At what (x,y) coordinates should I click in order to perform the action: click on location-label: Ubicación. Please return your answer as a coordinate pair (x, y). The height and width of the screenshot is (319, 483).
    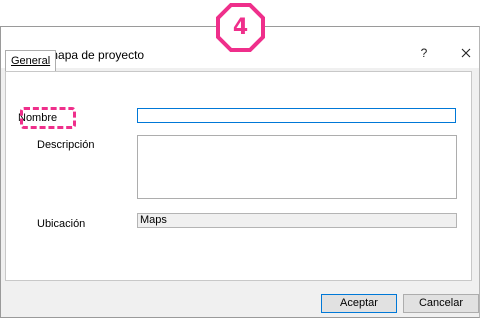
    Looking at the image, I should click on (61, 224).